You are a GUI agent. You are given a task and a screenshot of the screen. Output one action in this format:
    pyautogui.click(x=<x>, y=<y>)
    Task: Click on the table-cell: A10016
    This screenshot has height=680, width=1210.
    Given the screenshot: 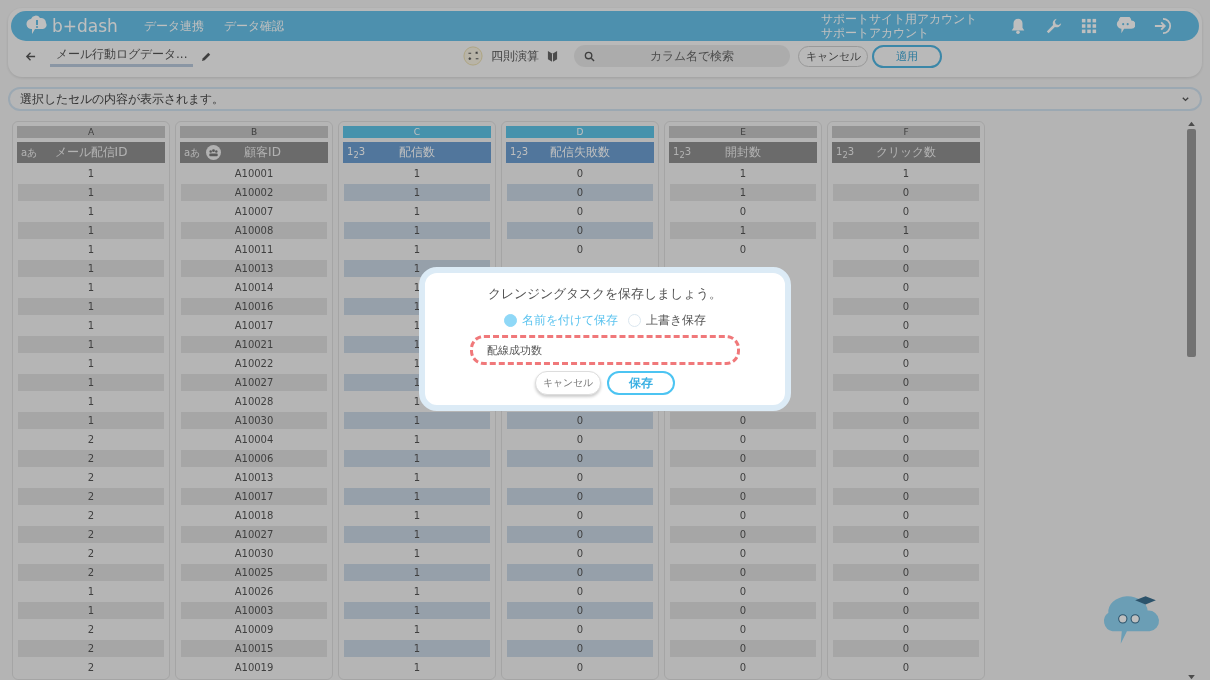 What is the action you would take?
    pyautogui.click(x=254, y=306)
    